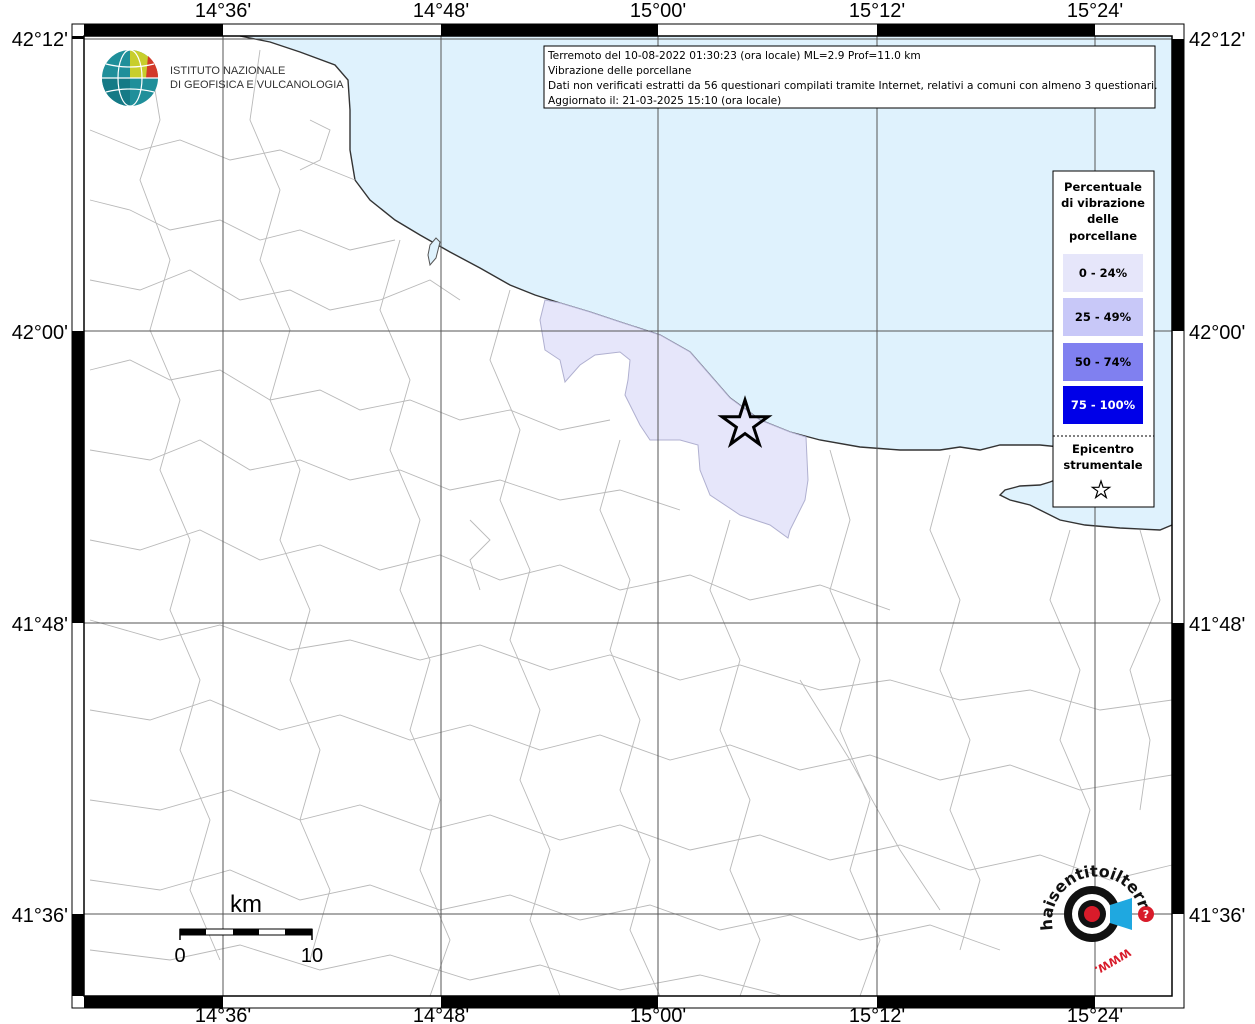  I want to click on logo-www: WWW., so click(1112, 960).